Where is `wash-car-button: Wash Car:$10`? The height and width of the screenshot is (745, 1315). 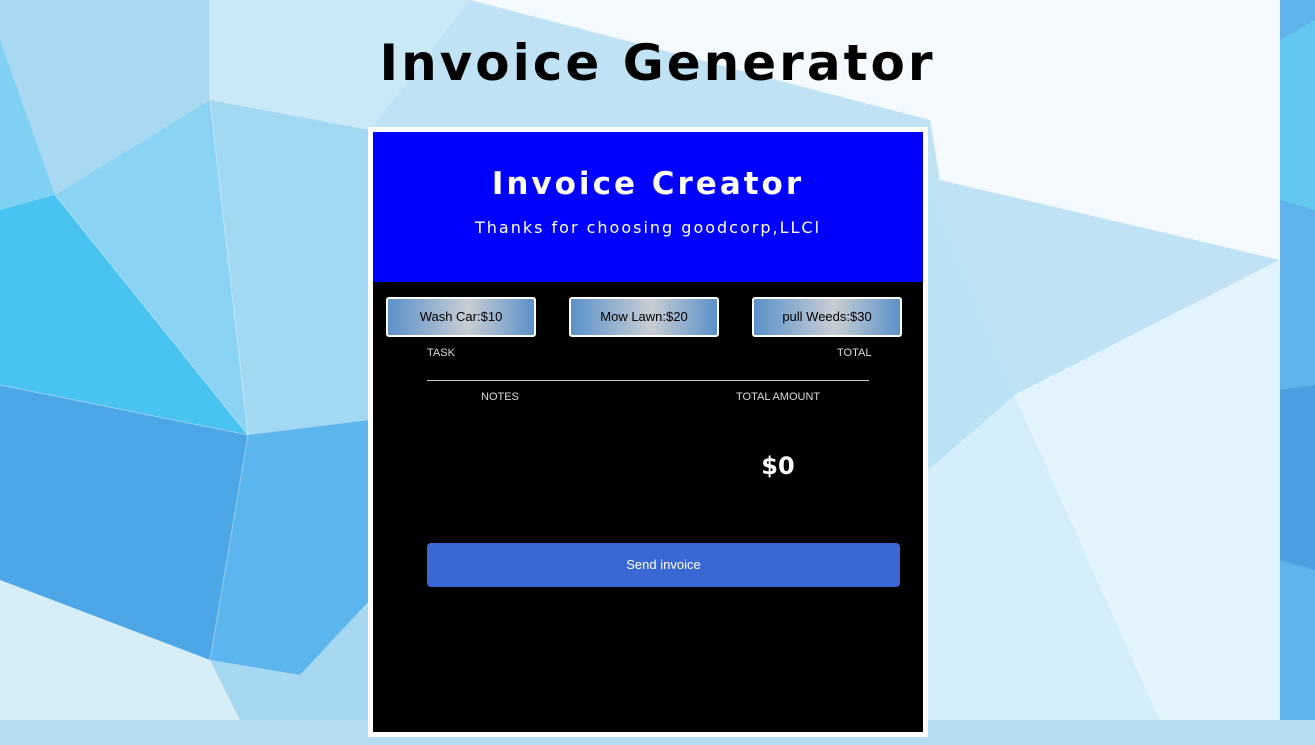
wash-car-button: Wash Car:$10 is located at coordinates (461, 317).